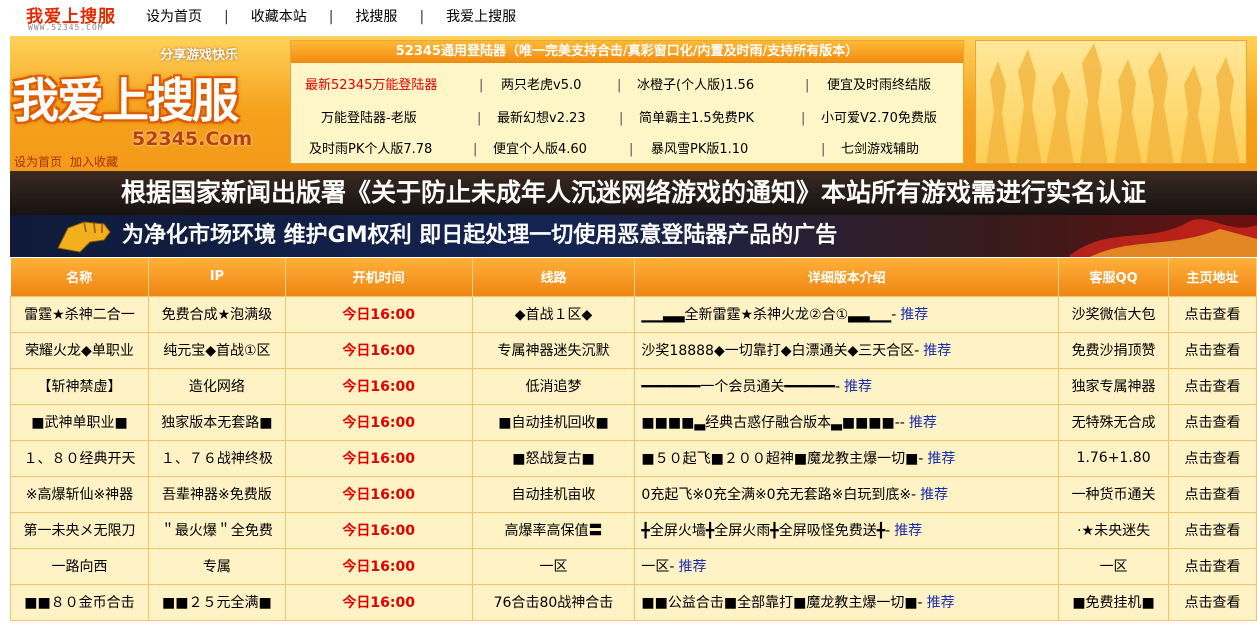 The image size is (1257, 630). Describe the element at coordinates (696, 118) in the screenshot. I see `launcher-link: 简单霸主1.5免费PK` at that location.